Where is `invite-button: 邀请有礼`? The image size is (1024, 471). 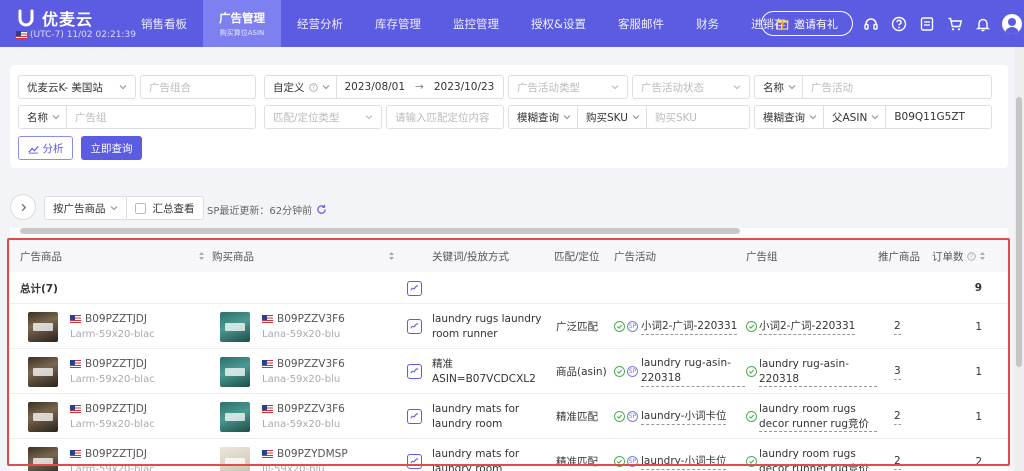 invite-button: 邀请有礼 is located at coordinates (807, 23).